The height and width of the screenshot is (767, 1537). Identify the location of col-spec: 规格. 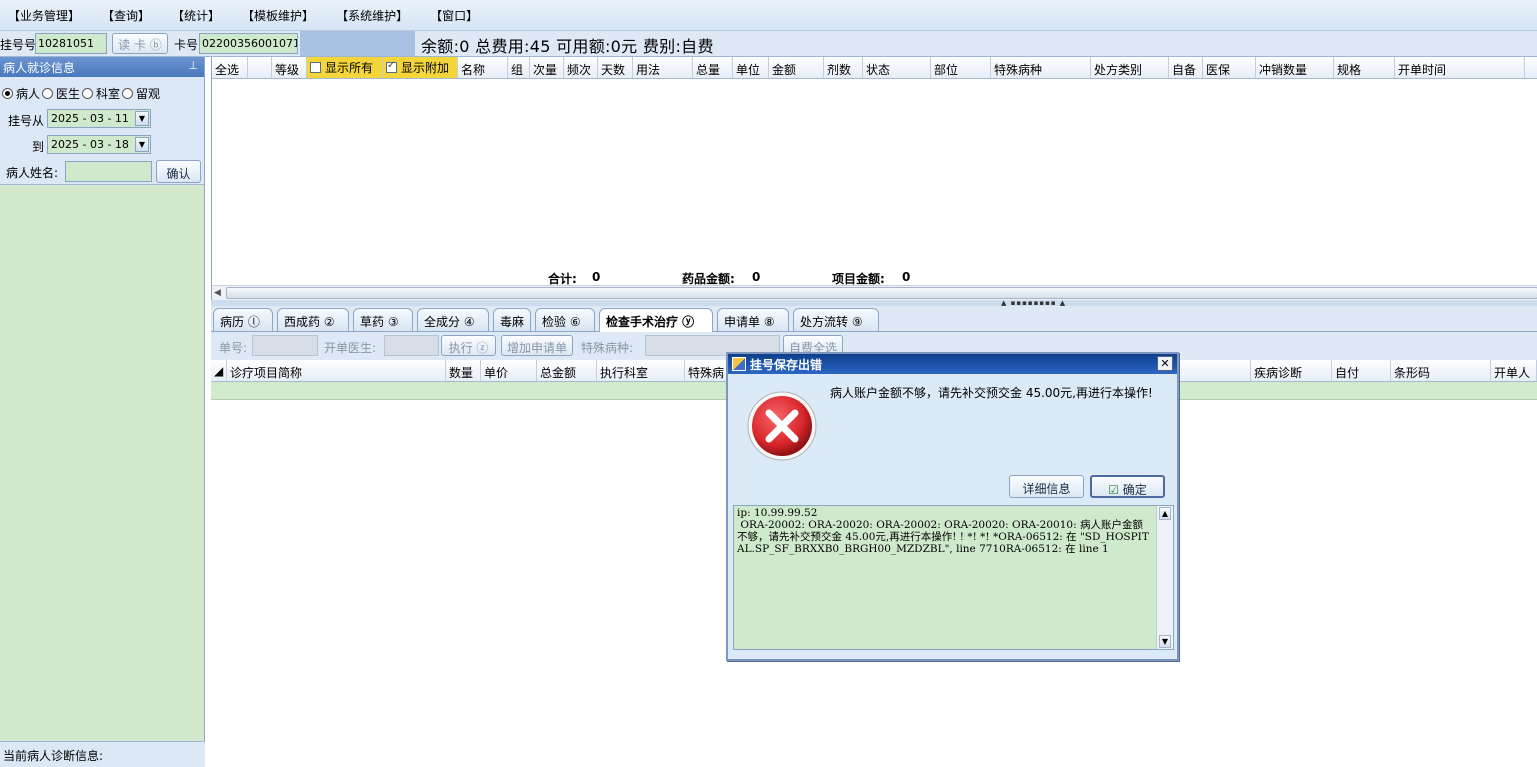
(1364, 67).